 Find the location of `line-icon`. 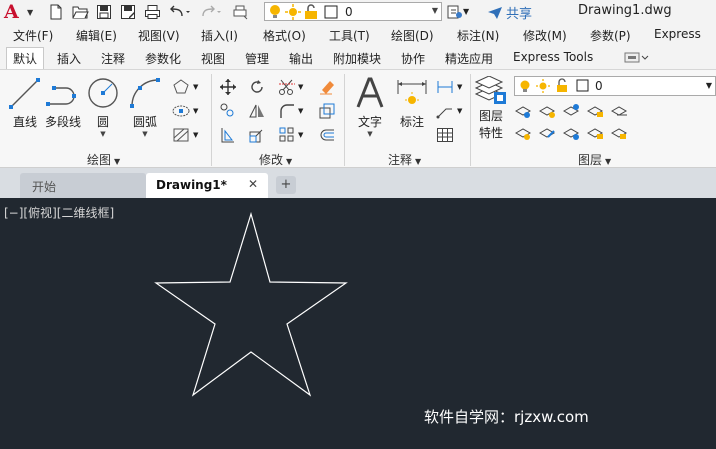

line-icon is located at coordinates (24, 93).